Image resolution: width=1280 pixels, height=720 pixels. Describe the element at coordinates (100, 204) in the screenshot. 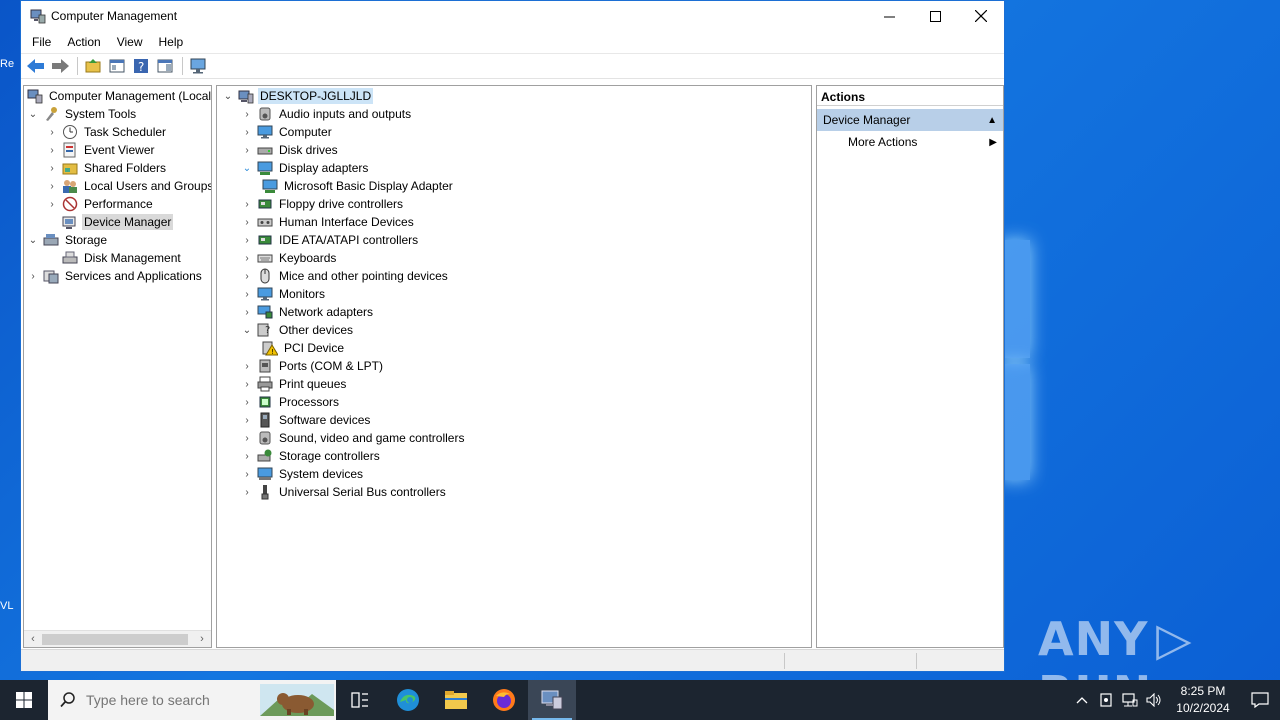

I see `tree-item-performance: › Performance` at that location.